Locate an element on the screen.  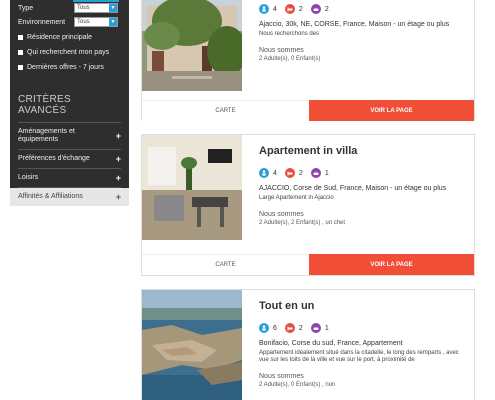
household-composition: 2 Adulte(s), 0 Enfant(s) is located at coordinates (290, 59).